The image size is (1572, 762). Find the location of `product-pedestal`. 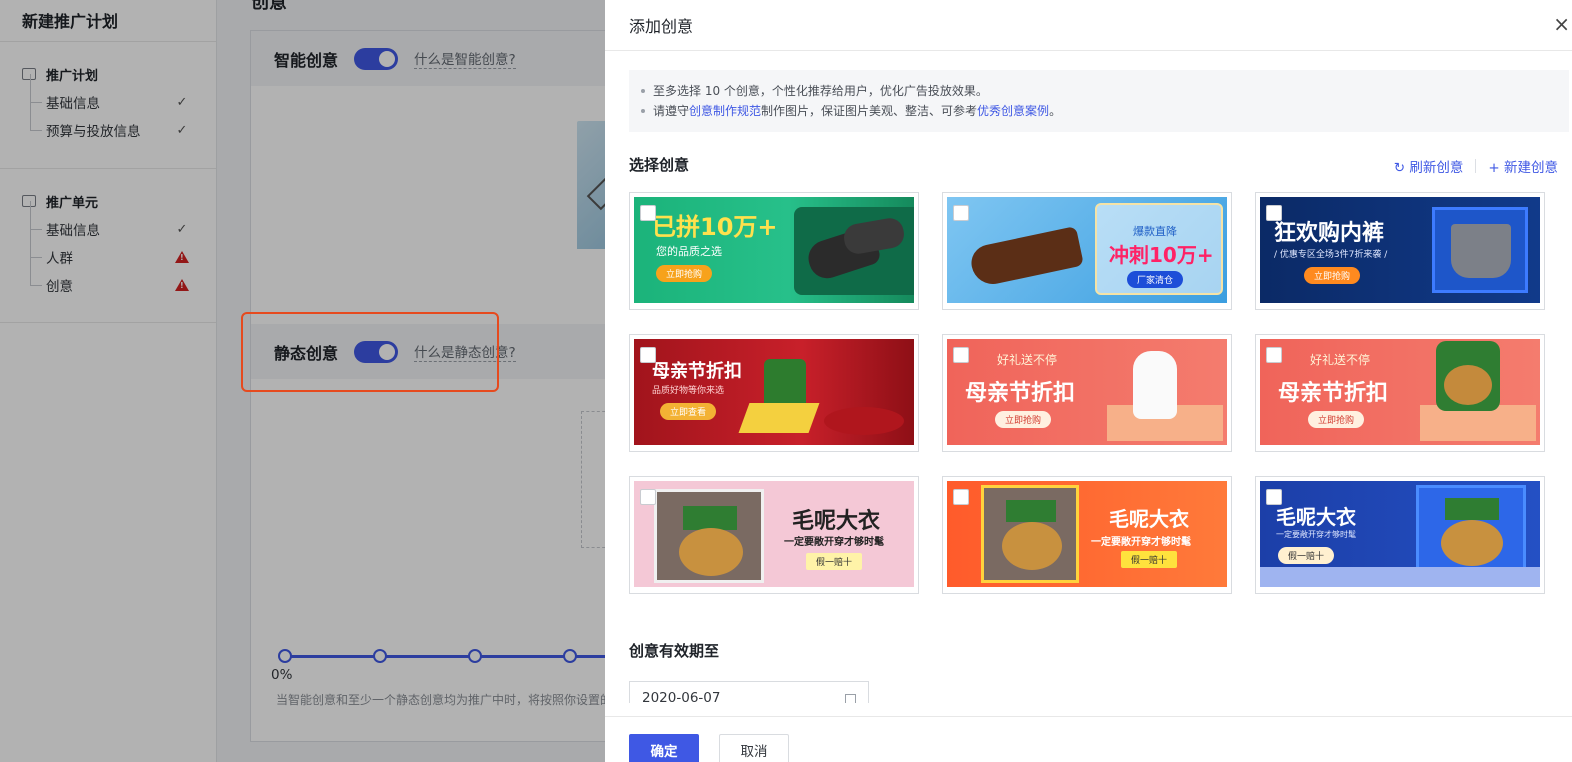

product-pedestal is located at coordinates (864, 421).